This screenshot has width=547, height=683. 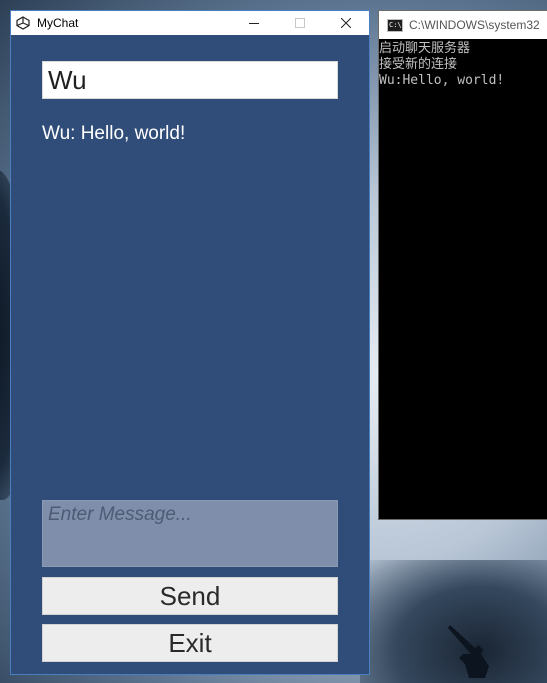 What do you see at coordinates (23, 23) in the screenshot?
I see `unity-logo-icon` at bounding box center [23, 23].